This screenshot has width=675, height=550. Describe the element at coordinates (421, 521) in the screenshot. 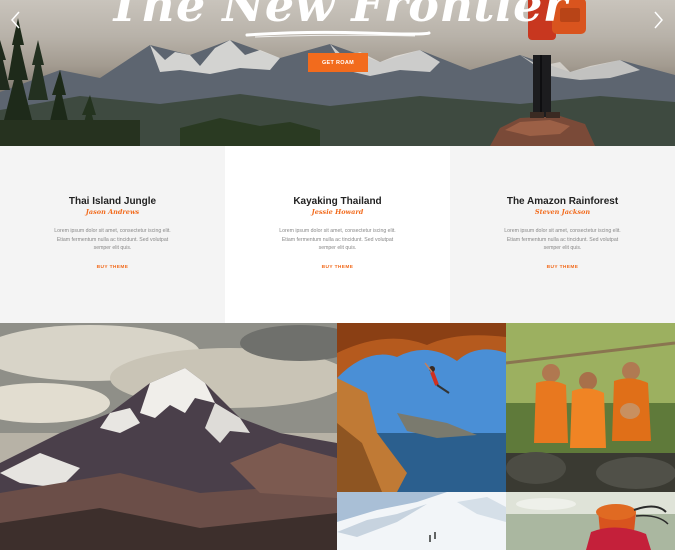

I see `gallery-image-snow-ridge` at that location.